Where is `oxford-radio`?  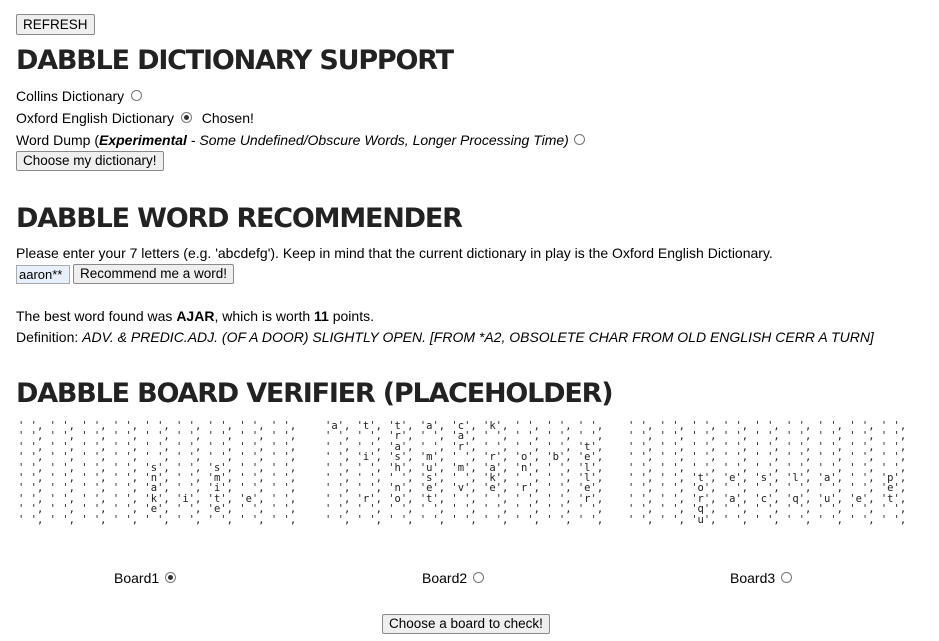 oxford-radio is located at coordinates (186, 117).